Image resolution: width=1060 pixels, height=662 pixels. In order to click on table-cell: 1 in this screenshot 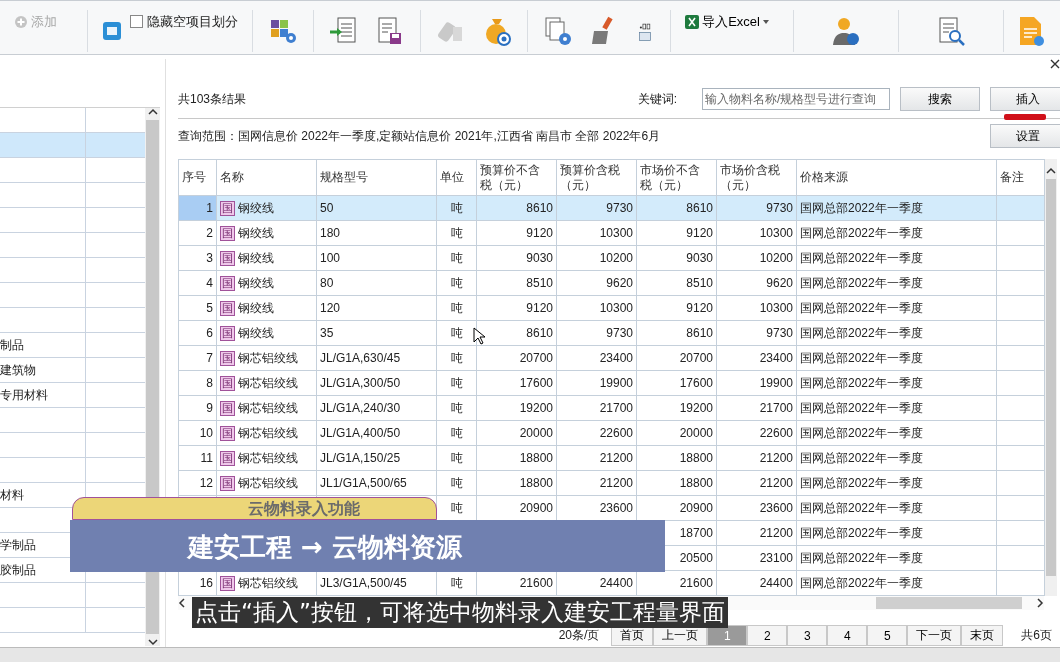, I will do `click(197, 208)`.